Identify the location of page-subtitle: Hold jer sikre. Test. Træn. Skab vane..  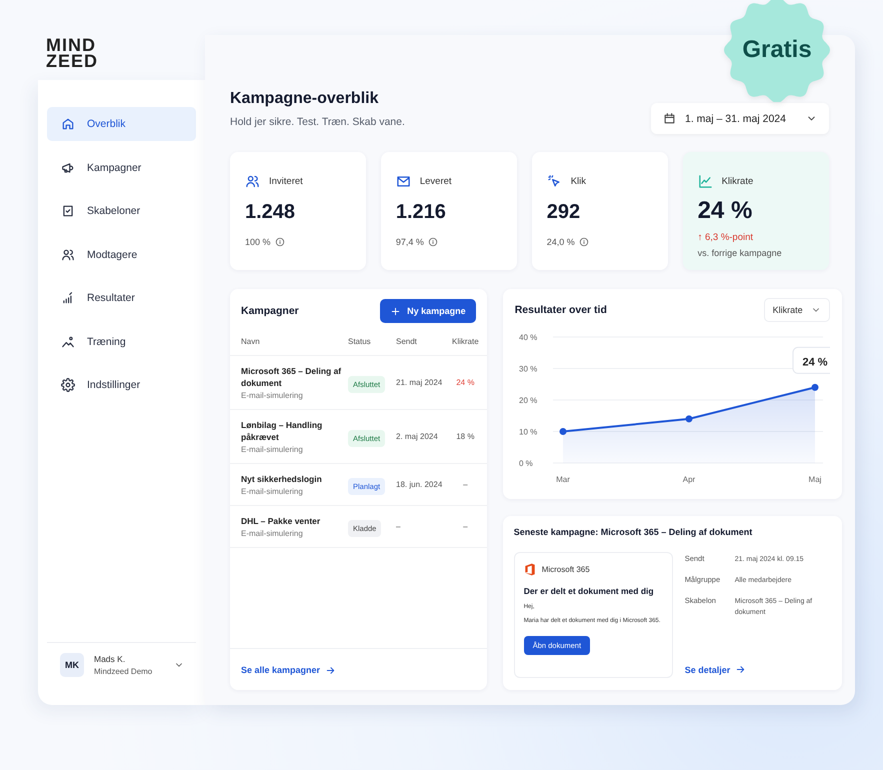
(317, 122).